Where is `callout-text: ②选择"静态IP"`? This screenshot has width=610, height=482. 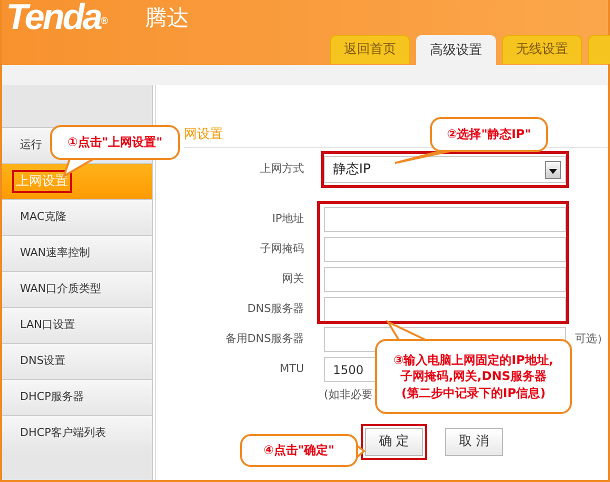
callout-text: ②选择"静态IP" is located at coordinates (489, 134).